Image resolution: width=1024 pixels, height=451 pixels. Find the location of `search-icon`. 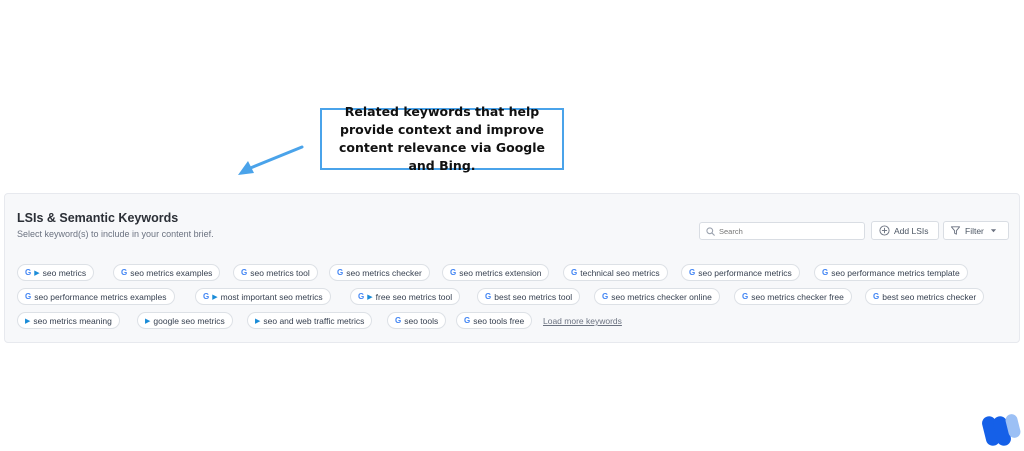

search-icon is located at coordinates (710, 231).